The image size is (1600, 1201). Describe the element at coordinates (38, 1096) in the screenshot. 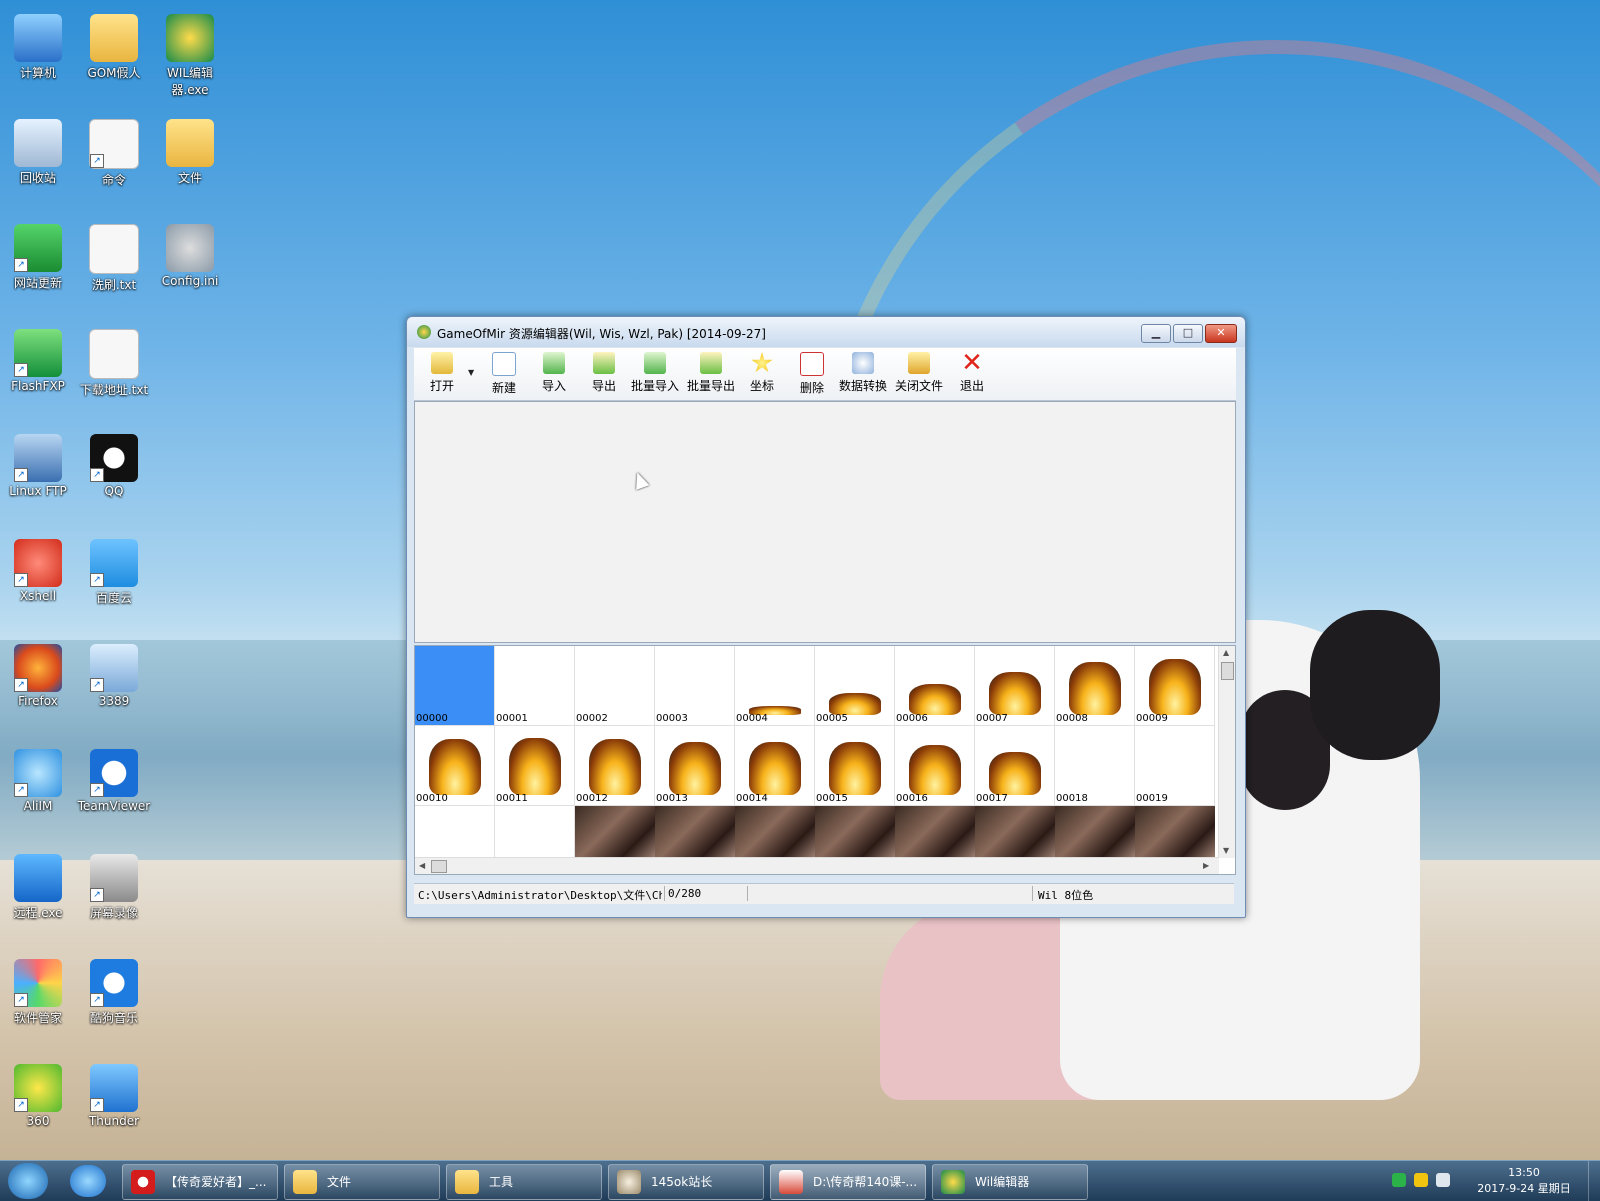

I see `desktop-icon: ↗ 360` at that location.